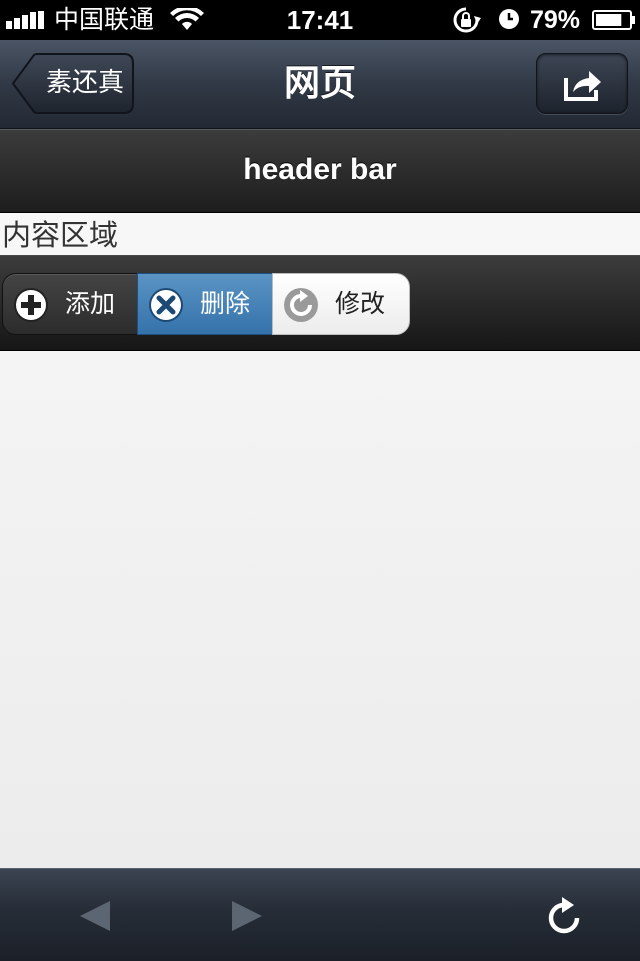  I want to click on back-button: 素还真, so click(73, 83).